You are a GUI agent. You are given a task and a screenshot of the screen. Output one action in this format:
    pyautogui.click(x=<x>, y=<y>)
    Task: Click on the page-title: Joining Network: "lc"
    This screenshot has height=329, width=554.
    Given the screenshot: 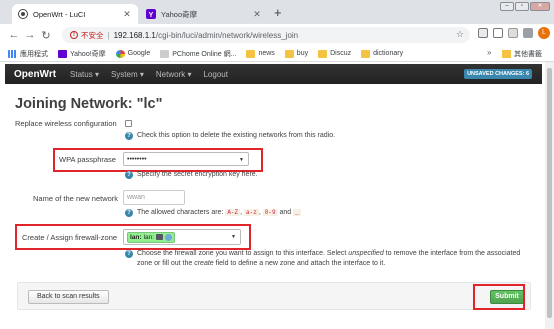 What is the action you would take?
    pyautogui.click(x=89, y=104)
    